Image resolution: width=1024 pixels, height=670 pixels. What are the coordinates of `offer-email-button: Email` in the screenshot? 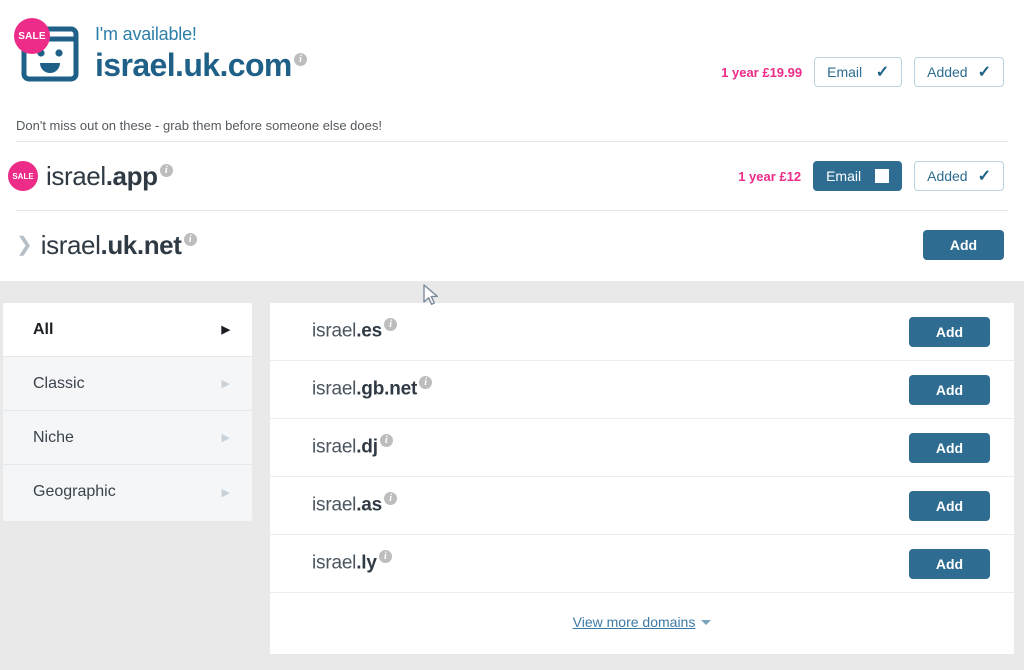 It's located at (858, 176).